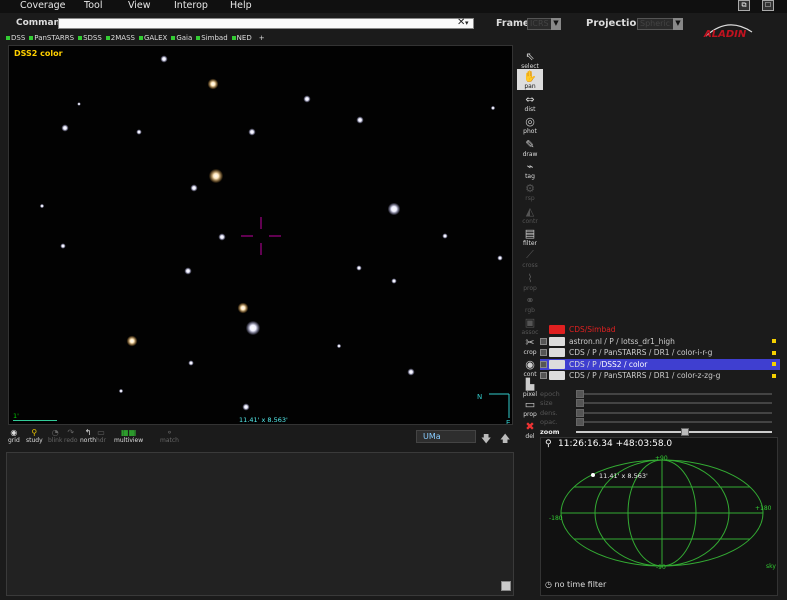 The width and height of the screenshot is (787, 600). What do you see at coordinates (530, 265) in the screenshot?
I see `tool-label: cross` at bounding box center [530, 265].